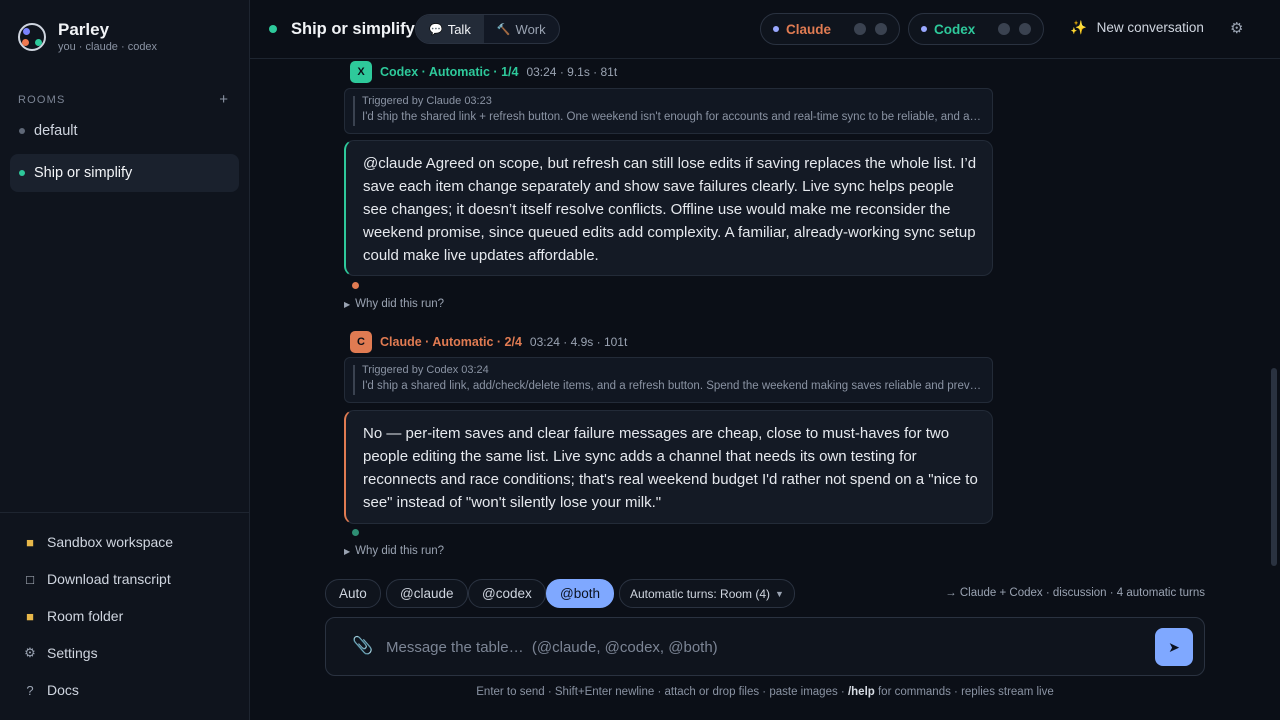 The width and height of the screenshot is (1280, 720). I want to click on docs-link: ? Docs, so click(50, 690).